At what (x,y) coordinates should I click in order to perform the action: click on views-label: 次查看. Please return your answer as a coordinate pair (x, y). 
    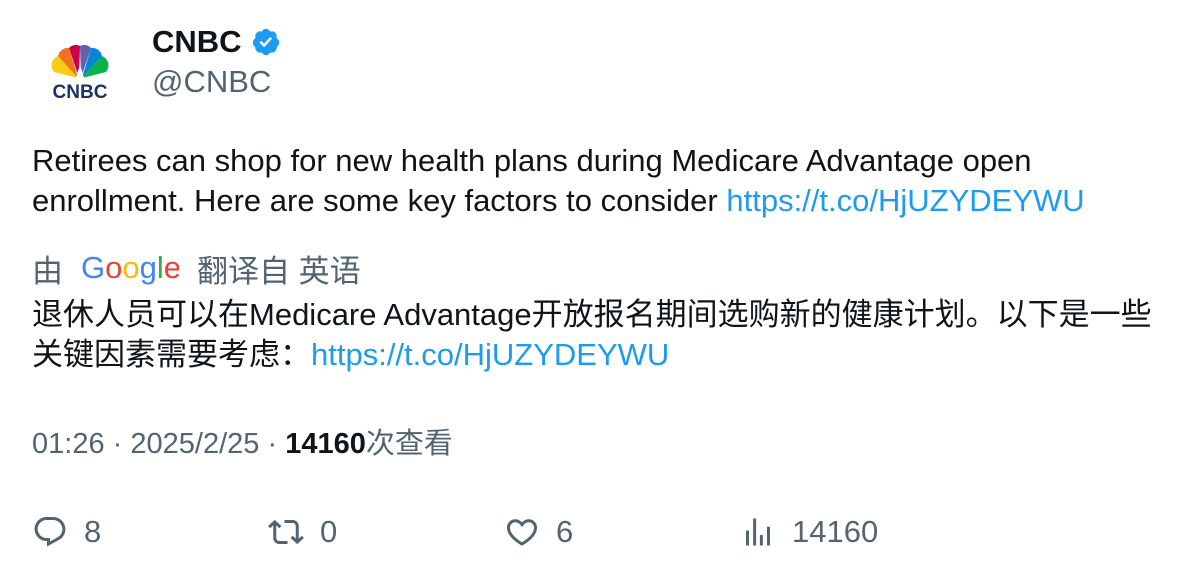
    Looking at the image, I should click on (409, 444).